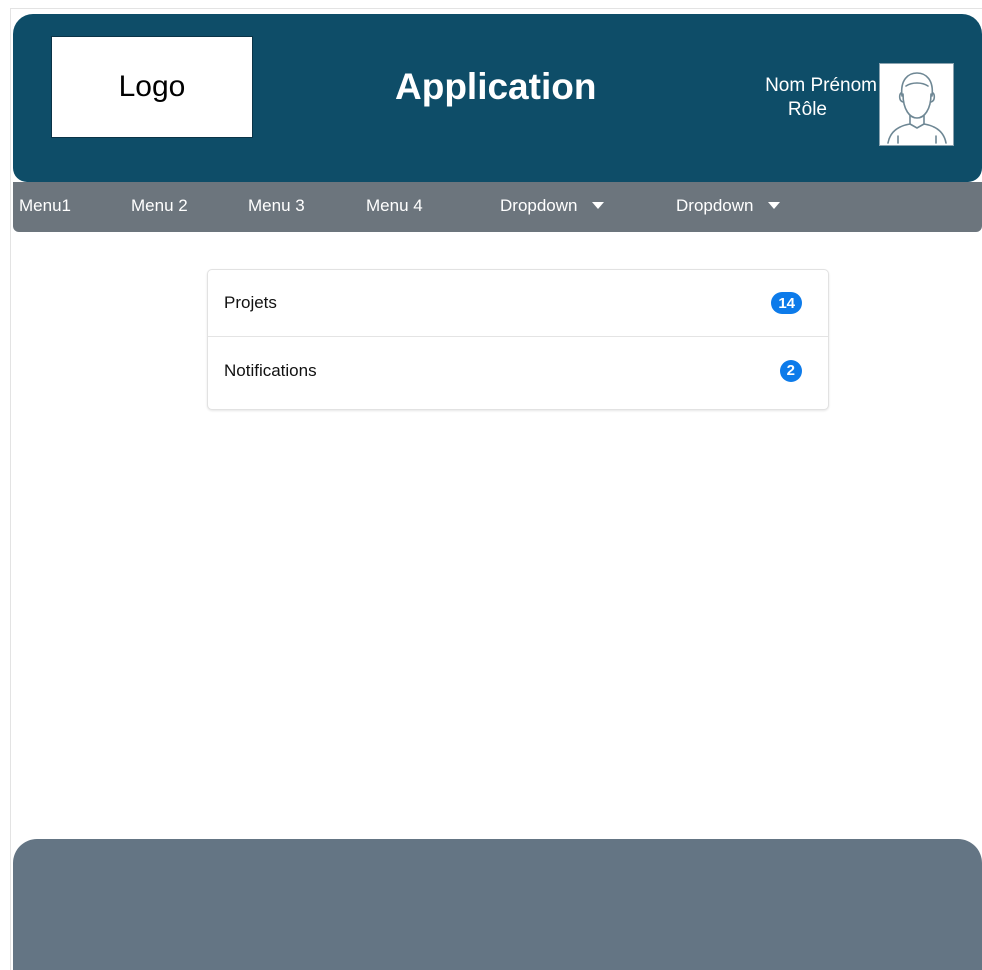  Describe the element at coordinates (496, 86) in the screenshot. I see `app-title: Application` at that location.